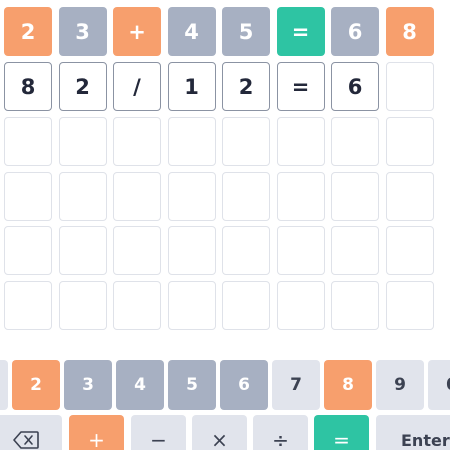 Image resolution: width=450 pixels, height=450 pixels. What do you see at coordinates (137, 31) in the screenshot?
I see `board-tile: +` at bounding box center [137, 31].